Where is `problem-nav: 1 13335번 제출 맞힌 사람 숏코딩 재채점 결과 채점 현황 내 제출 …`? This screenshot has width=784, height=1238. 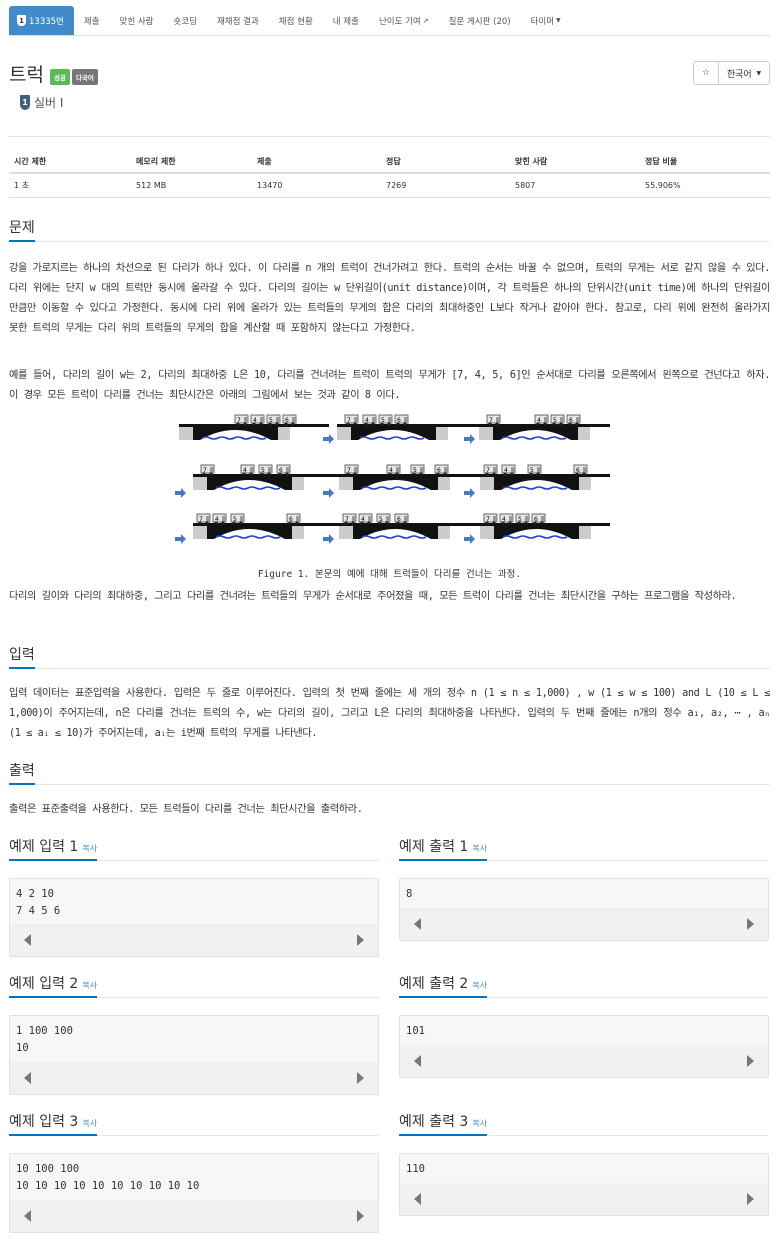 problem-nav: 1 13335번 제출 맞힌 사람 숏코딩 재채점 결과 채점 현황 내 제출 … is located at coordinates (290, 20).